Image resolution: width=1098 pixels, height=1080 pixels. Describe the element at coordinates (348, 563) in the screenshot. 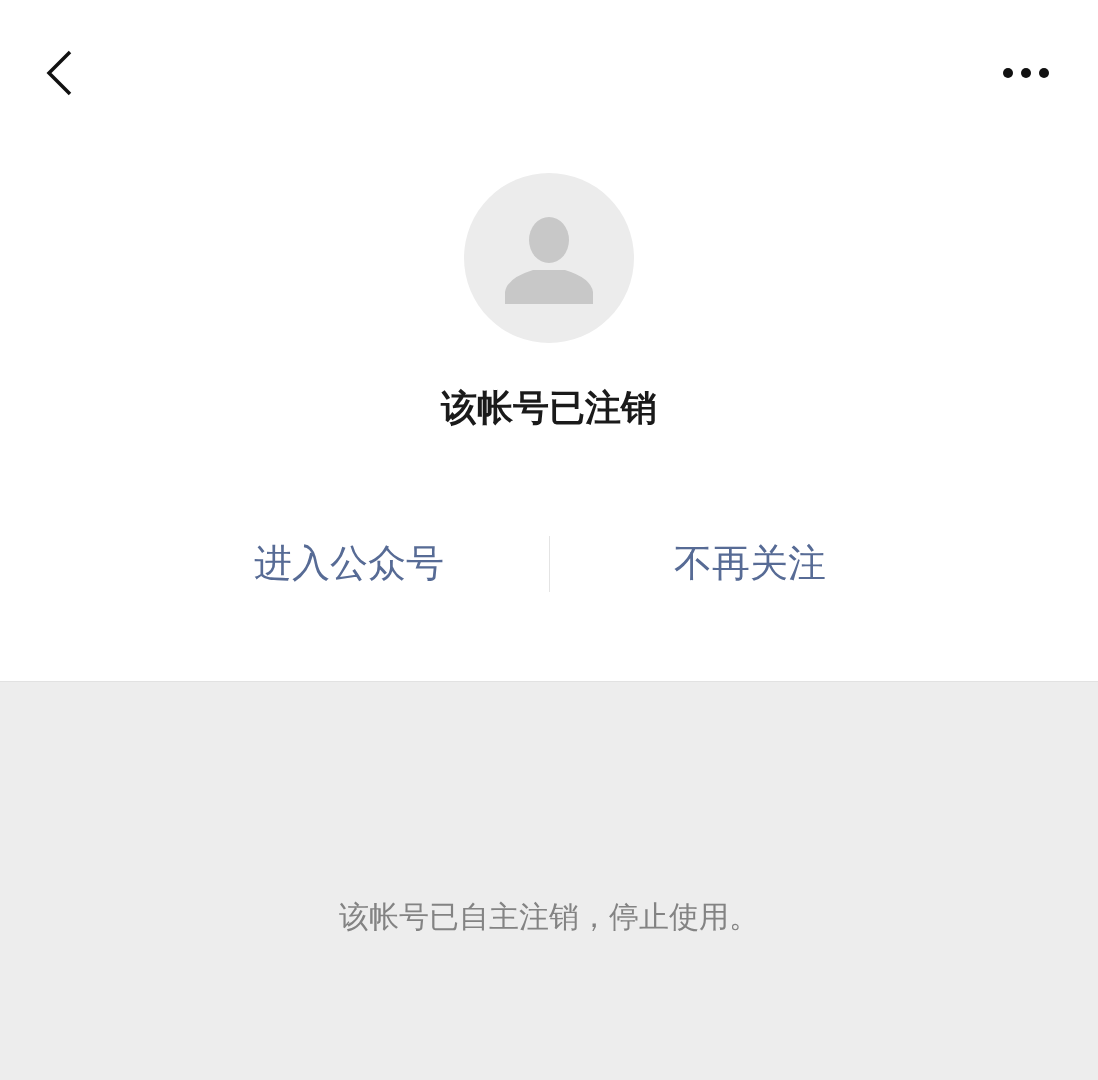

I see `action-link: 进入公众号` at that location.